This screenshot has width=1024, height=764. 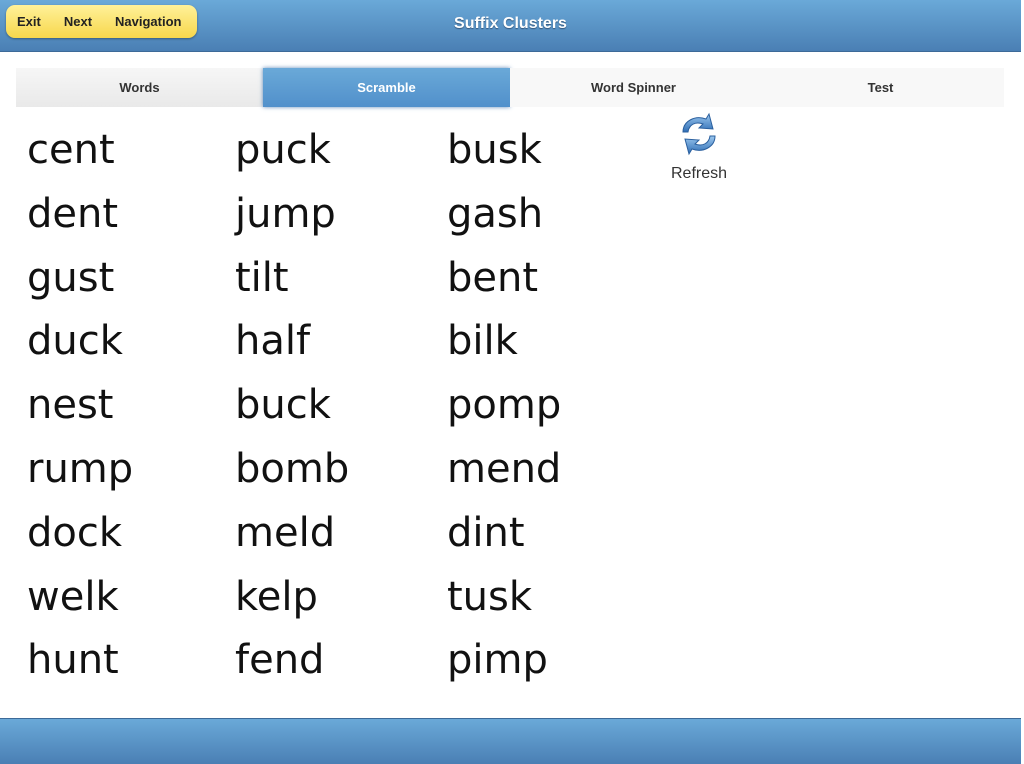 What do you see at coordinates (73, 660) in the screenshot?
I see `word-item: hunt` at bounding box center [73, 660].